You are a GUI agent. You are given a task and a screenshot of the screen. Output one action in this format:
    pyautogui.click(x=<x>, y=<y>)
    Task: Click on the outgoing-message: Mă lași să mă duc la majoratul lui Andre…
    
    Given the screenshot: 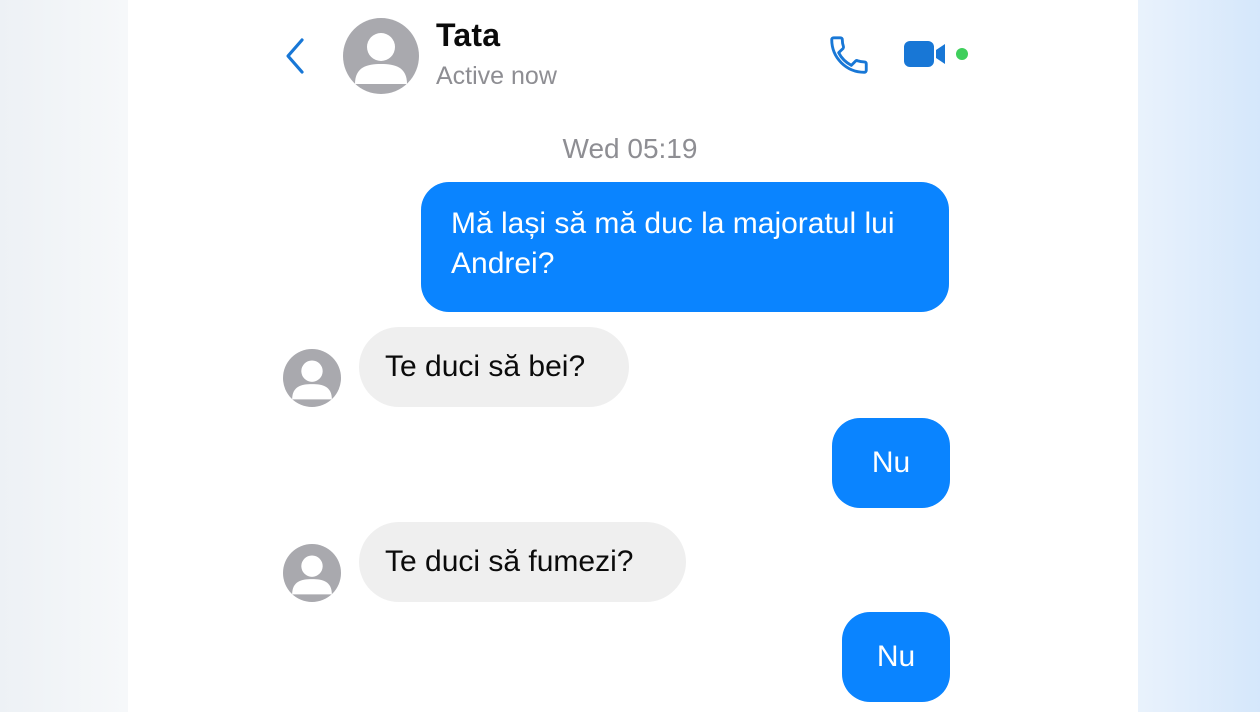 What is the action you would take?
    pyautogui.click(x=685, y=247)
    